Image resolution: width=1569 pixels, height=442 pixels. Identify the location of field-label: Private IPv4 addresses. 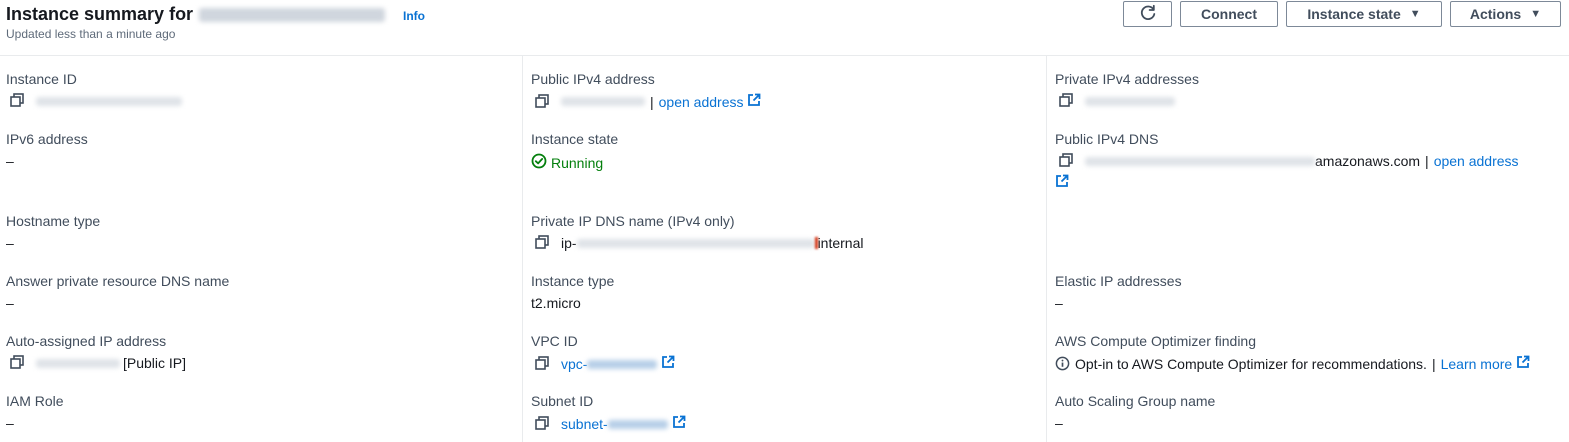
(1127, 79).